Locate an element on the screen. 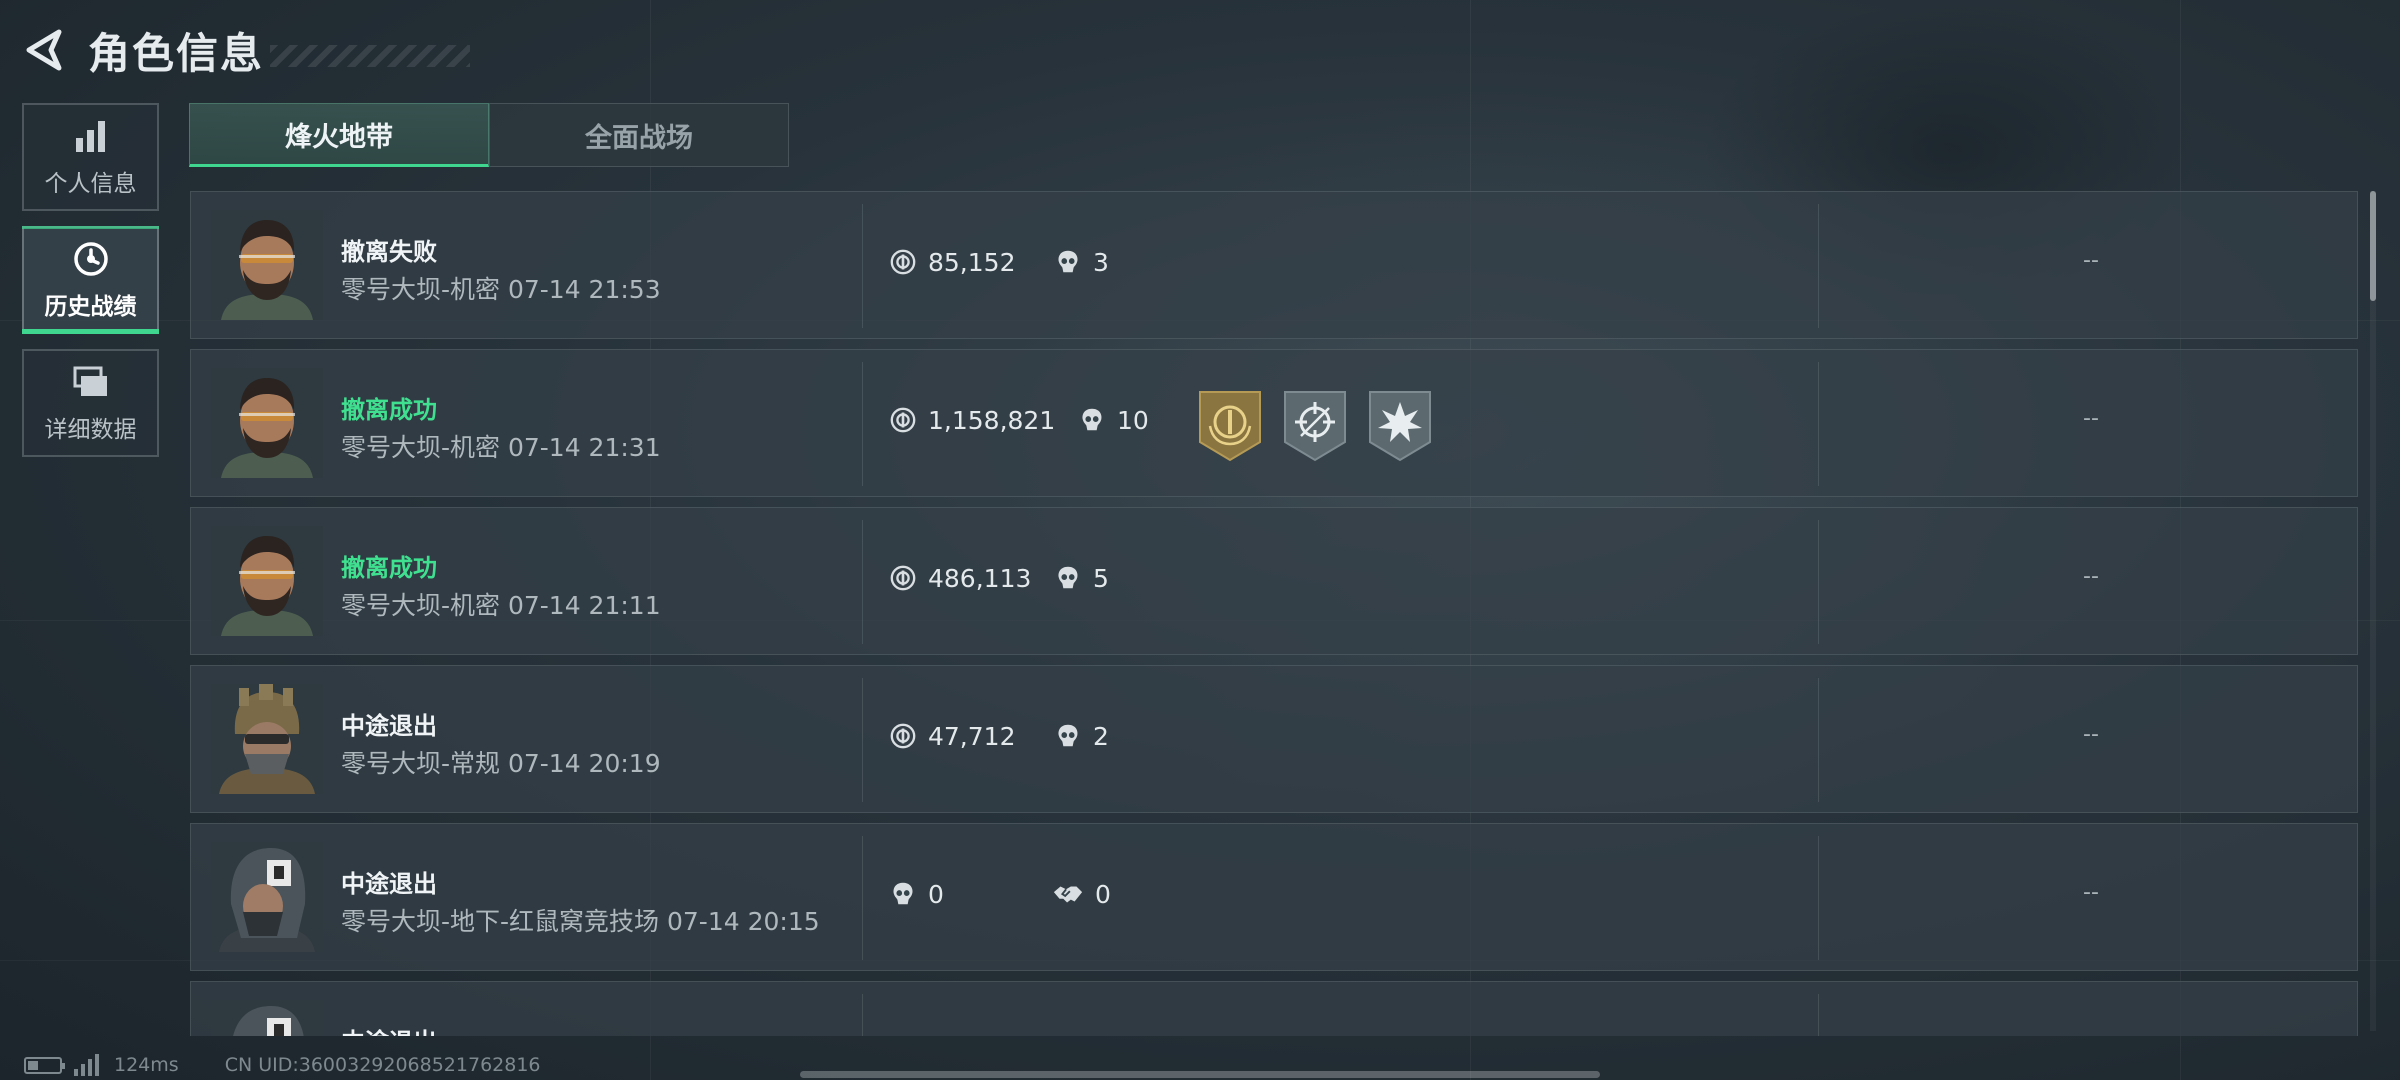  clock-history-icon is located at coordinates (91, 259).